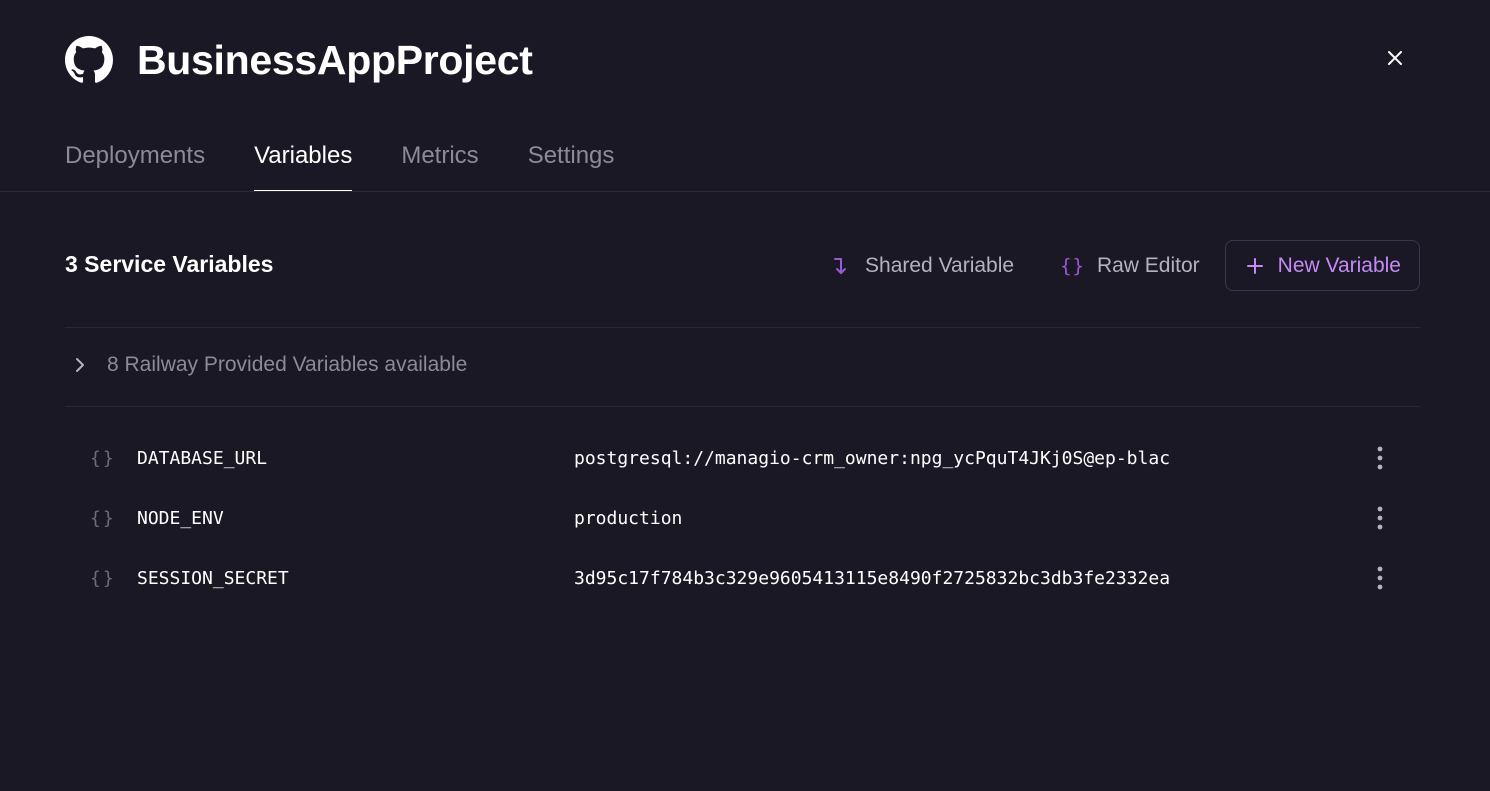 The width and height of the screenshot is (1490, 791). I want to click on shared-variable-button: Shared Variable, so click(922, 266).